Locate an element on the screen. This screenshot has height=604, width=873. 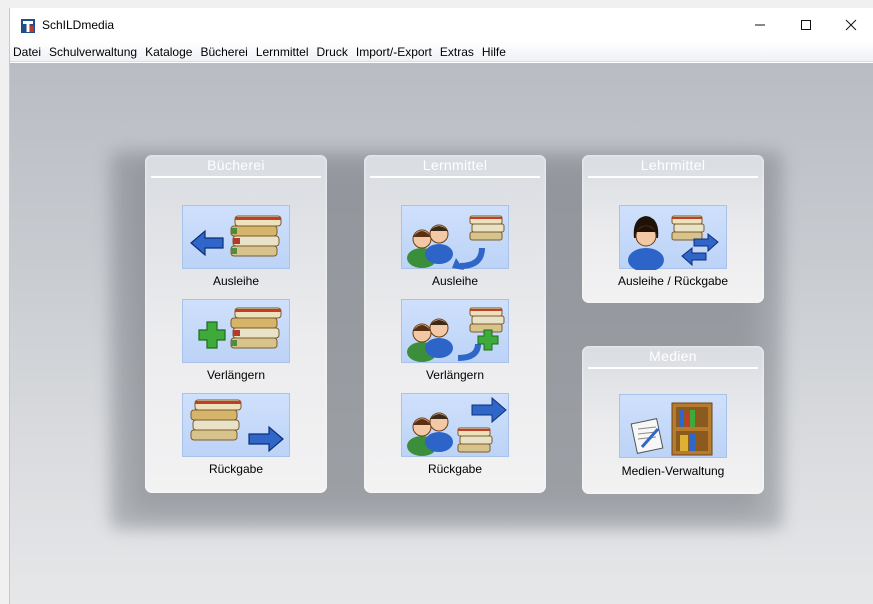
lernmittel-rueckgabe-button is located at coordinates (455, 425).